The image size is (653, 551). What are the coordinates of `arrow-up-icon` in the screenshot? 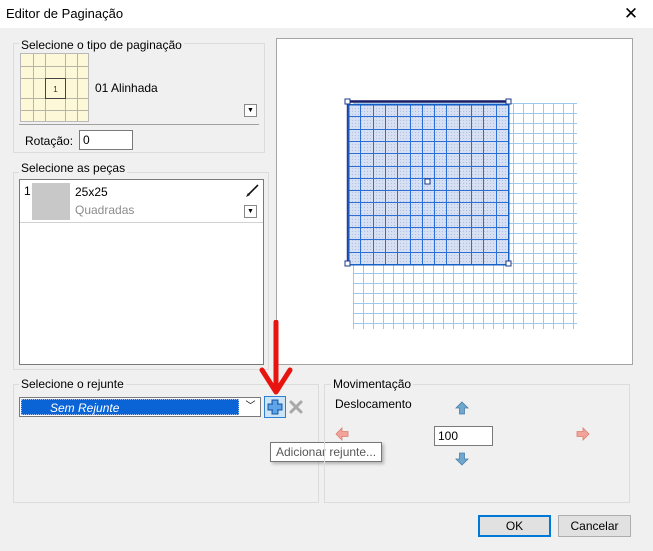 It's located at (462, 408).